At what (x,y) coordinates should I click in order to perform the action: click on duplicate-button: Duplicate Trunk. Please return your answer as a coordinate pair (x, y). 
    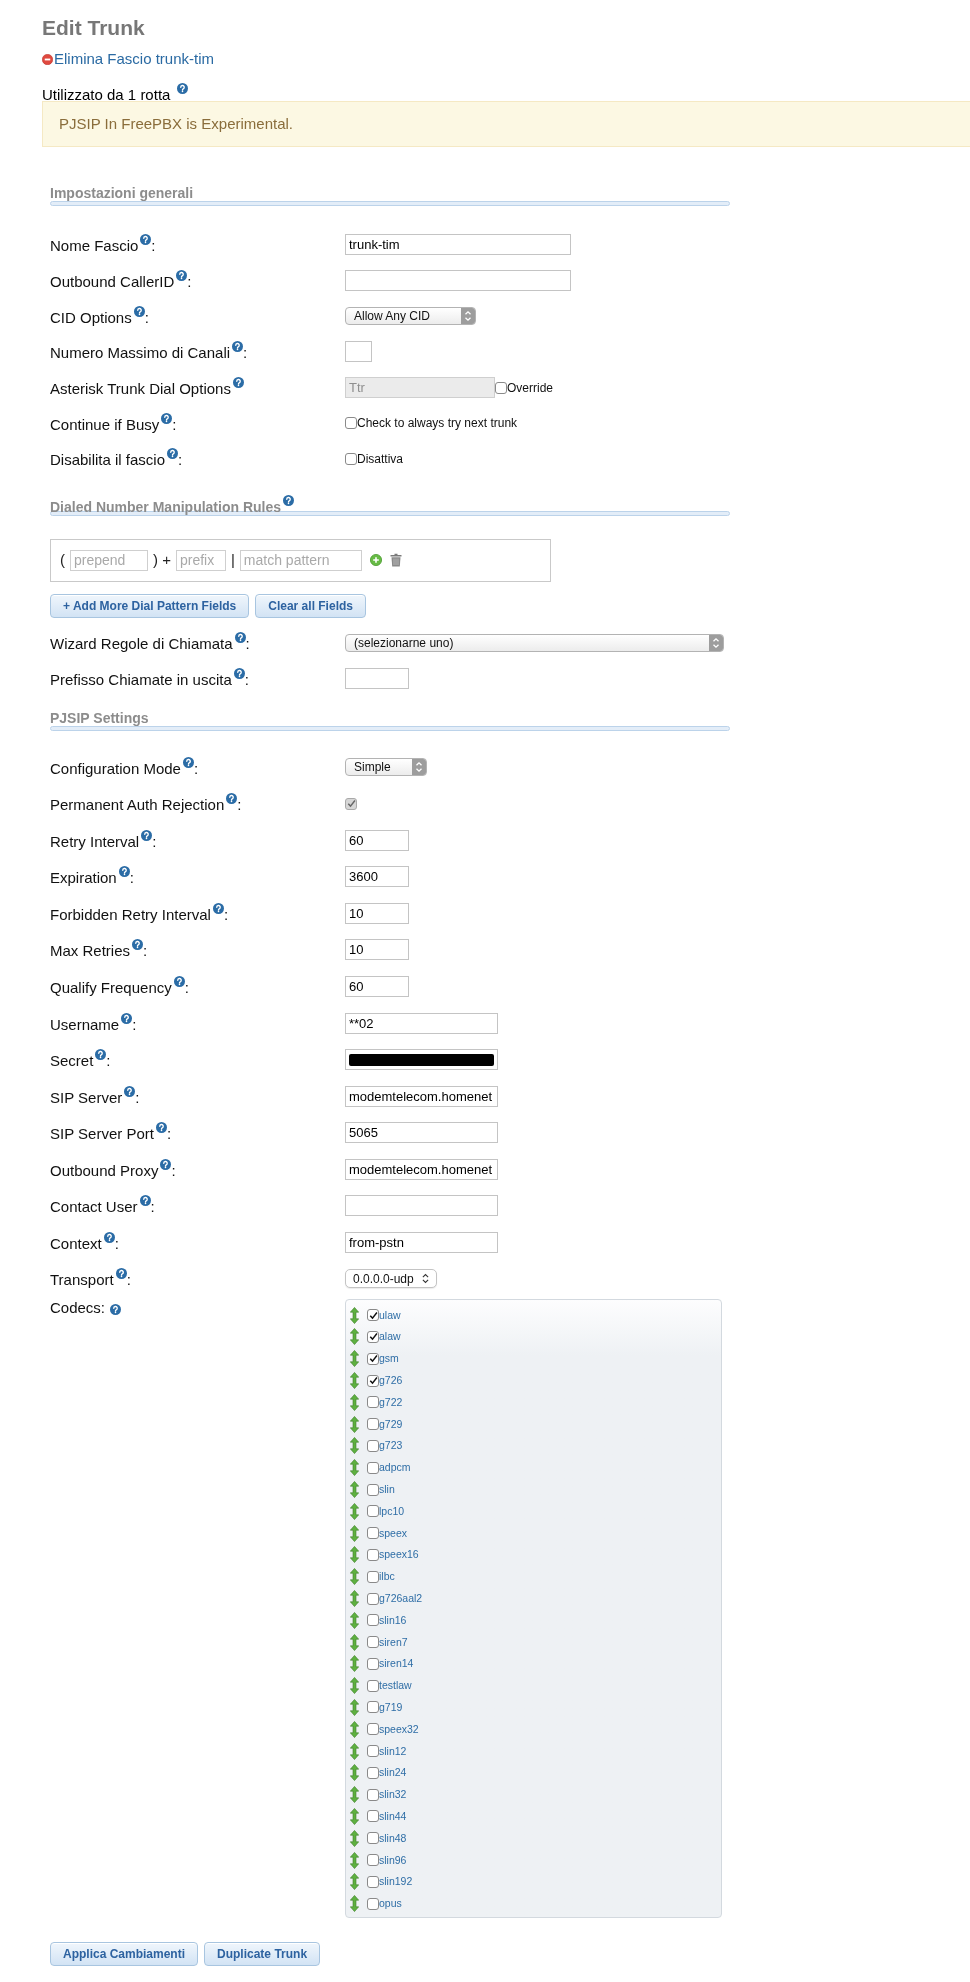
    Looking at the image, I should click on (262, 1953).